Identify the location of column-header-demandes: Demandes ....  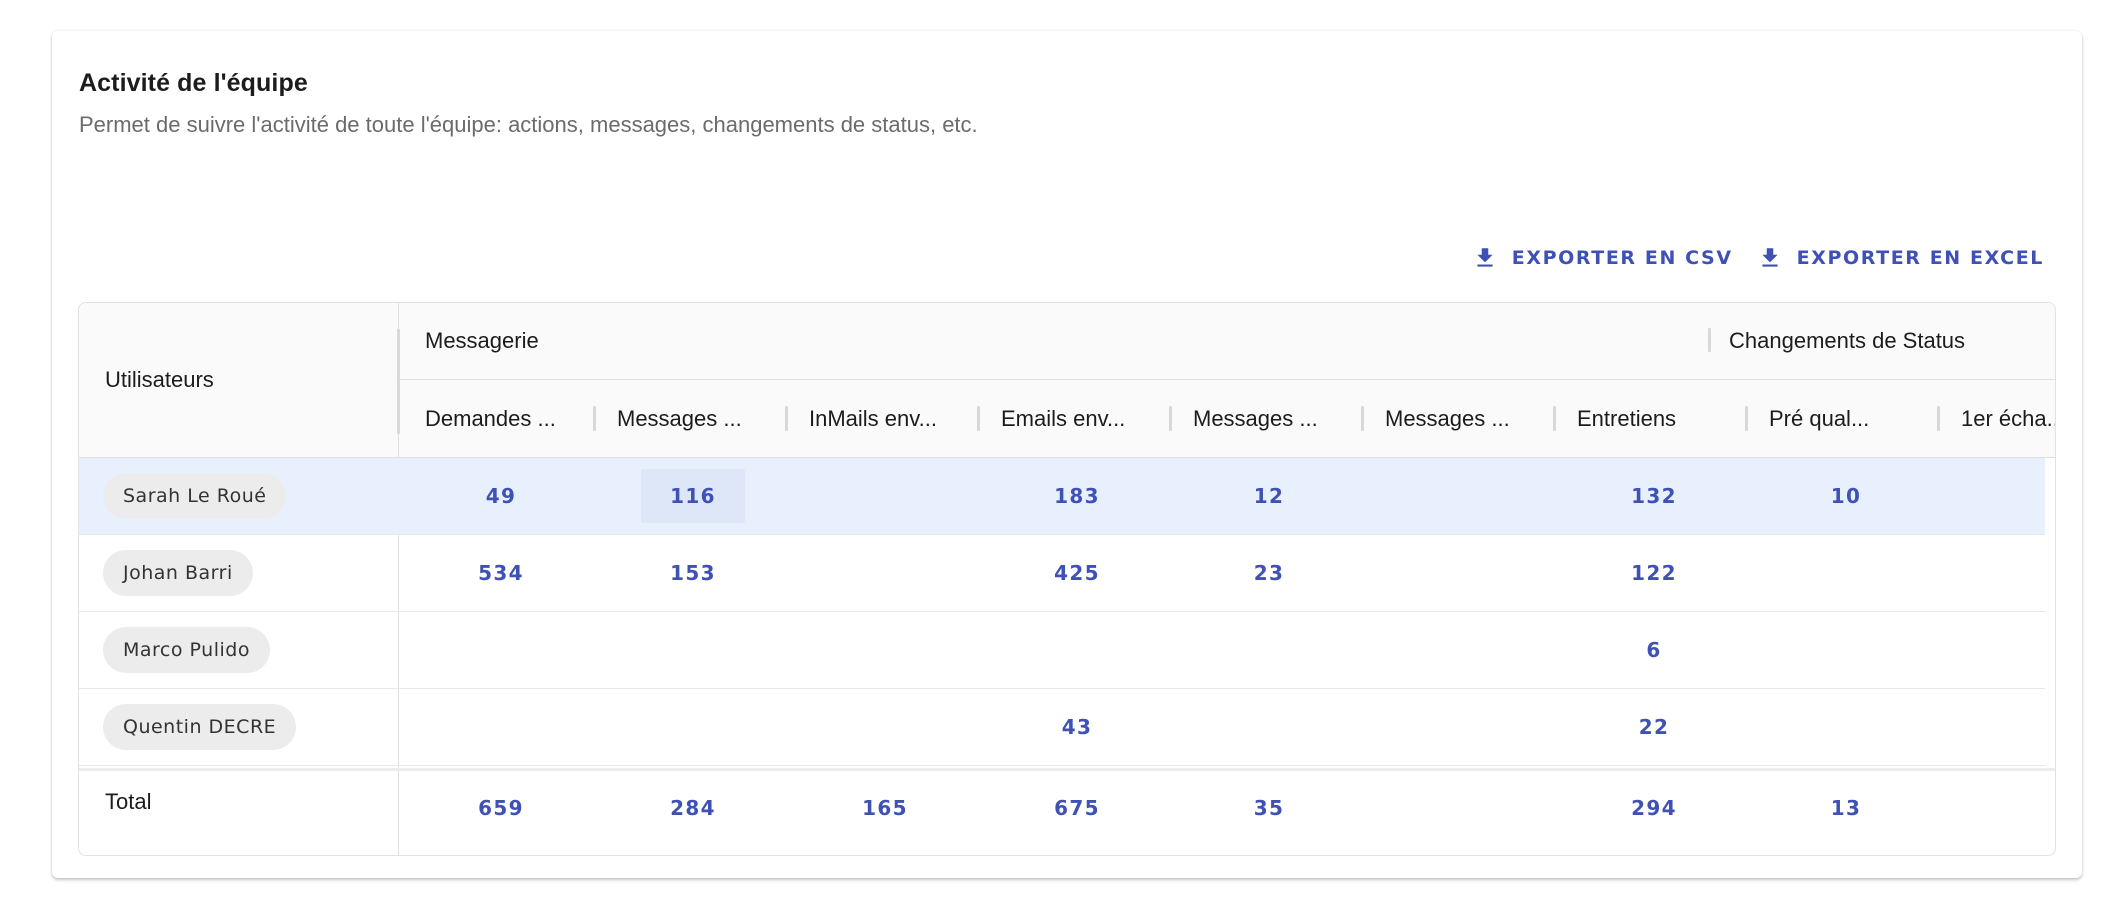
(490, 419).